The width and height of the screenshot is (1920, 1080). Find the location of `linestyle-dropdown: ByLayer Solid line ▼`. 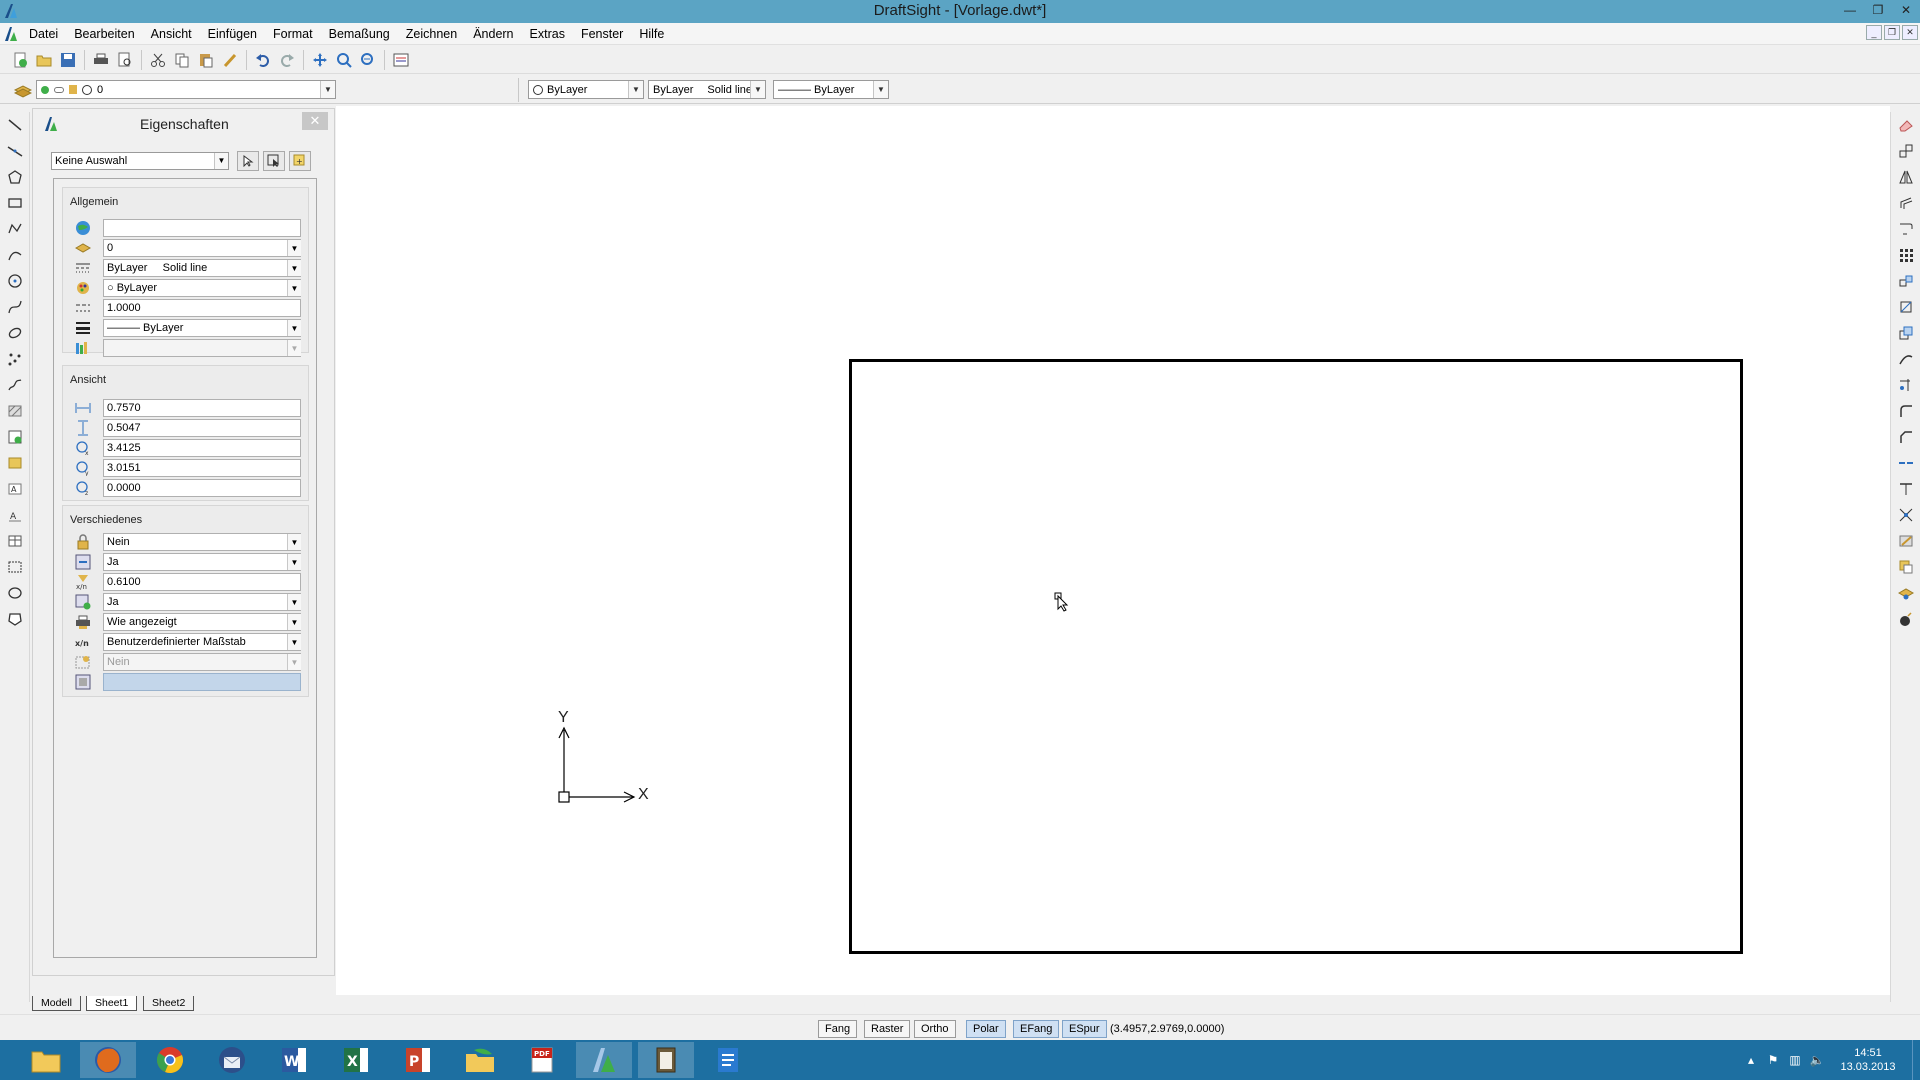

linestyle-dropdown: ByLayer Solid line ▼ is located at coordinates (707, 89).